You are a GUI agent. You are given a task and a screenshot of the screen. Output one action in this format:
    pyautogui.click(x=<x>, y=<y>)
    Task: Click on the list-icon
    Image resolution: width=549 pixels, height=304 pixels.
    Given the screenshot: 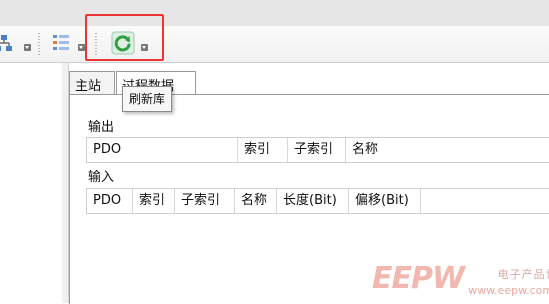 What is the action you would take?
    pyautogui.click(x=61, y=43)
    